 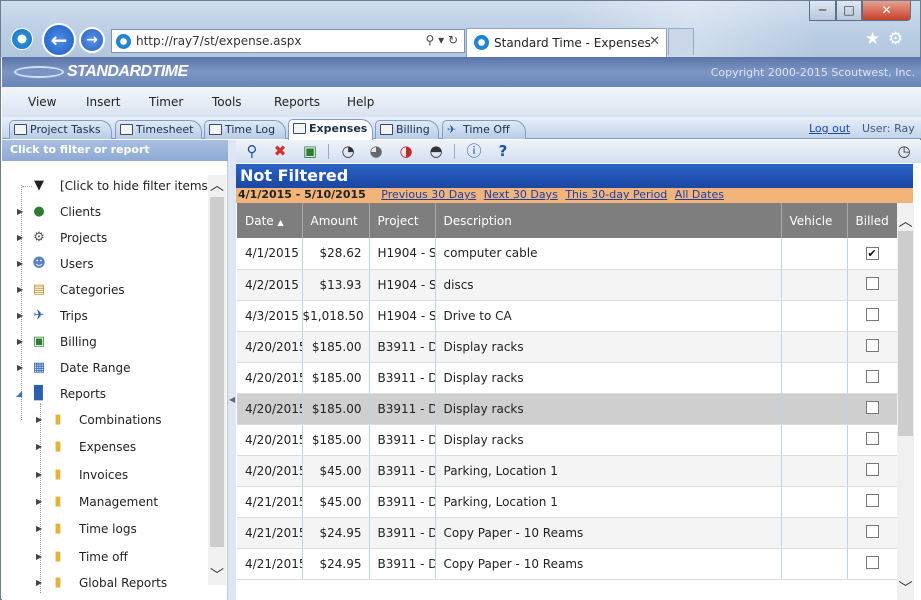 What do you see at coordinates (872, 254) in the screenshot?
I see `billed-checkbox: ✔` at bounding box center [872, 254].